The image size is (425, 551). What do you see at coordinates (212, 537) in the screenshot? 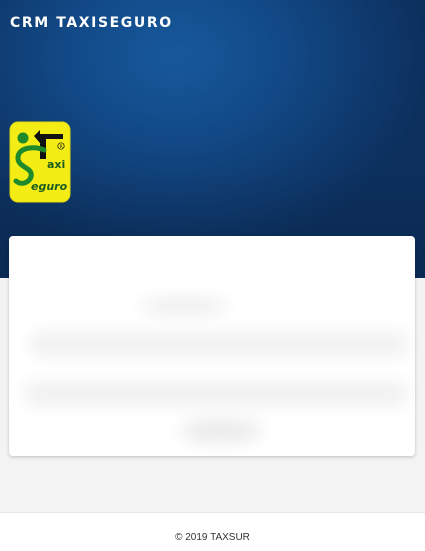
I see `copyright-text: © 2019 TAXSUR` at bounding box center [212, 537].